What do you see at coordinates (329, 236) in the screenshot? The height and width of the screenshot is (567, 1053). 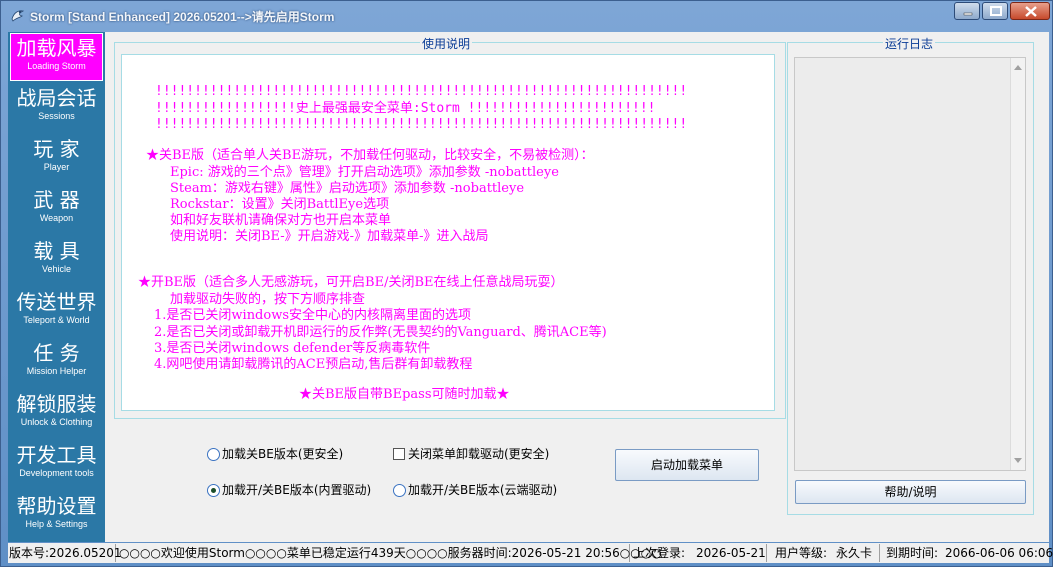 I see `usage-line: 使用说明：关闭BE-》开启游戏-》加载菜单-》进入战局` at bounding box center [329, 236].